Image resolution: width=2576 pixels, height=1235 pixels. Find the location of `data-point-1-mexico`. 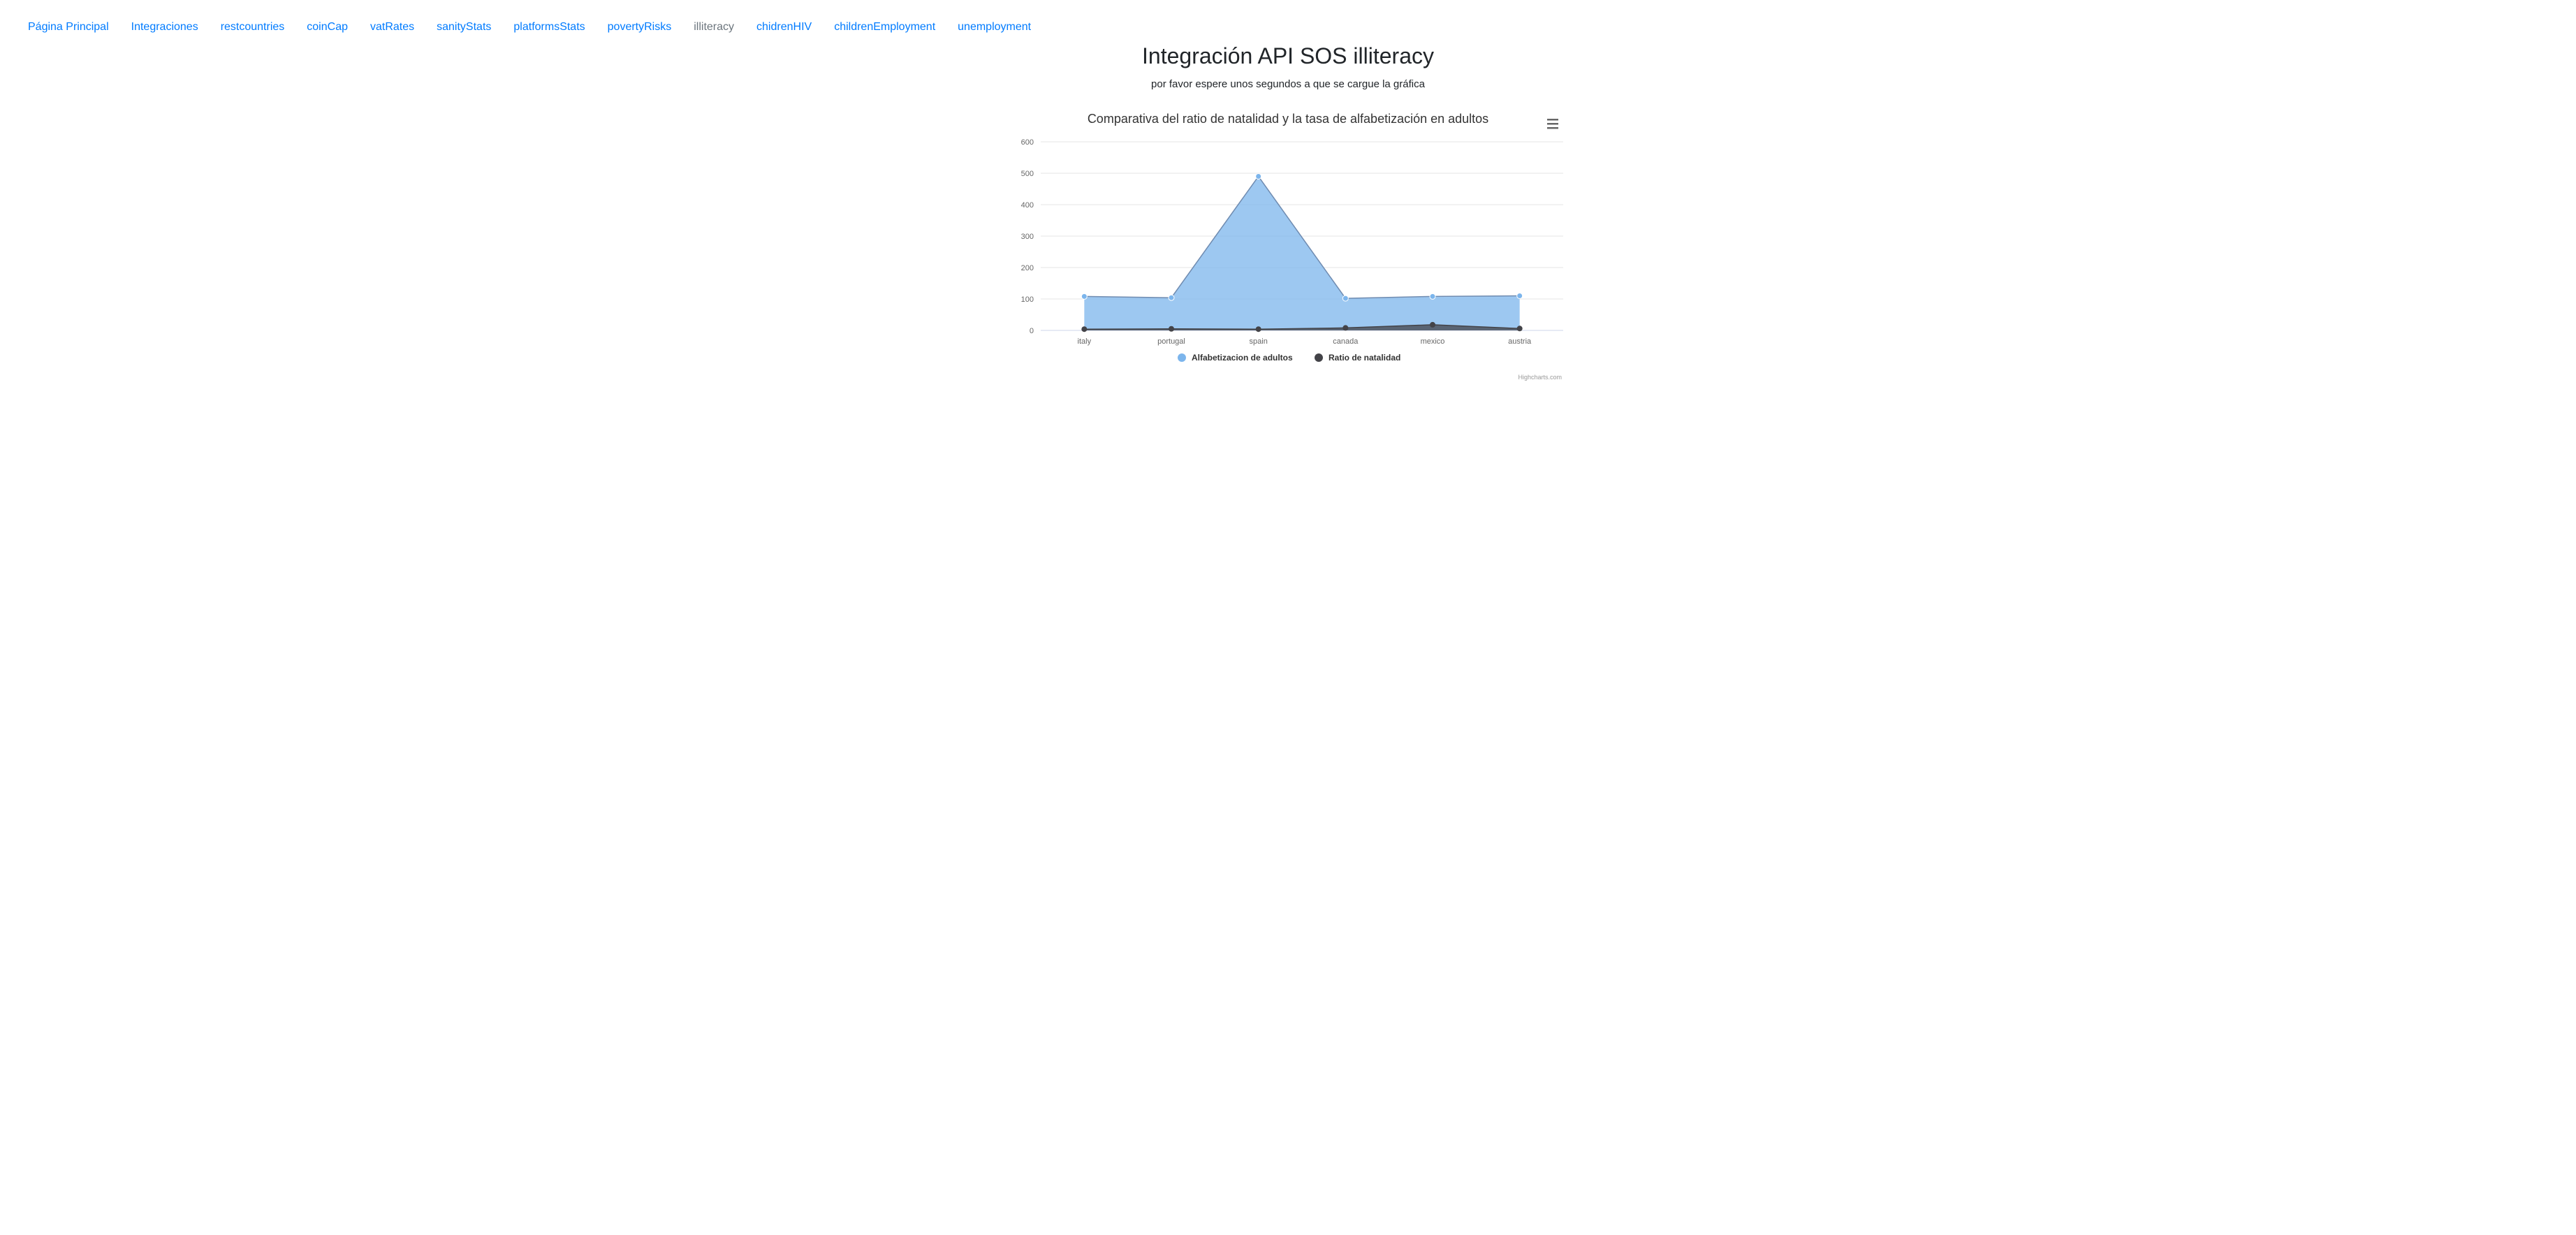

data-point-1-mexico is located at coordinates (1433, 324).